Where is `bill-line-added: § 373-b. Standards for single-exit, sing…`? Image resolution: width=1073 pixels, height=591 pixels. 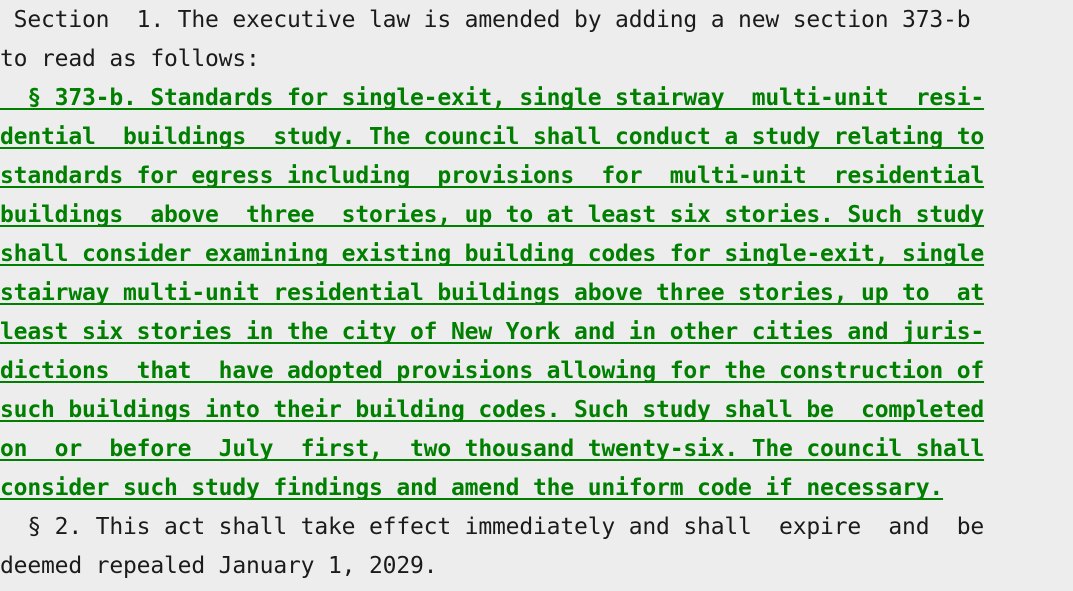
bill-line-added: § 373-b. Standards for single-exit, sing… is located at coordinates (492, 98).